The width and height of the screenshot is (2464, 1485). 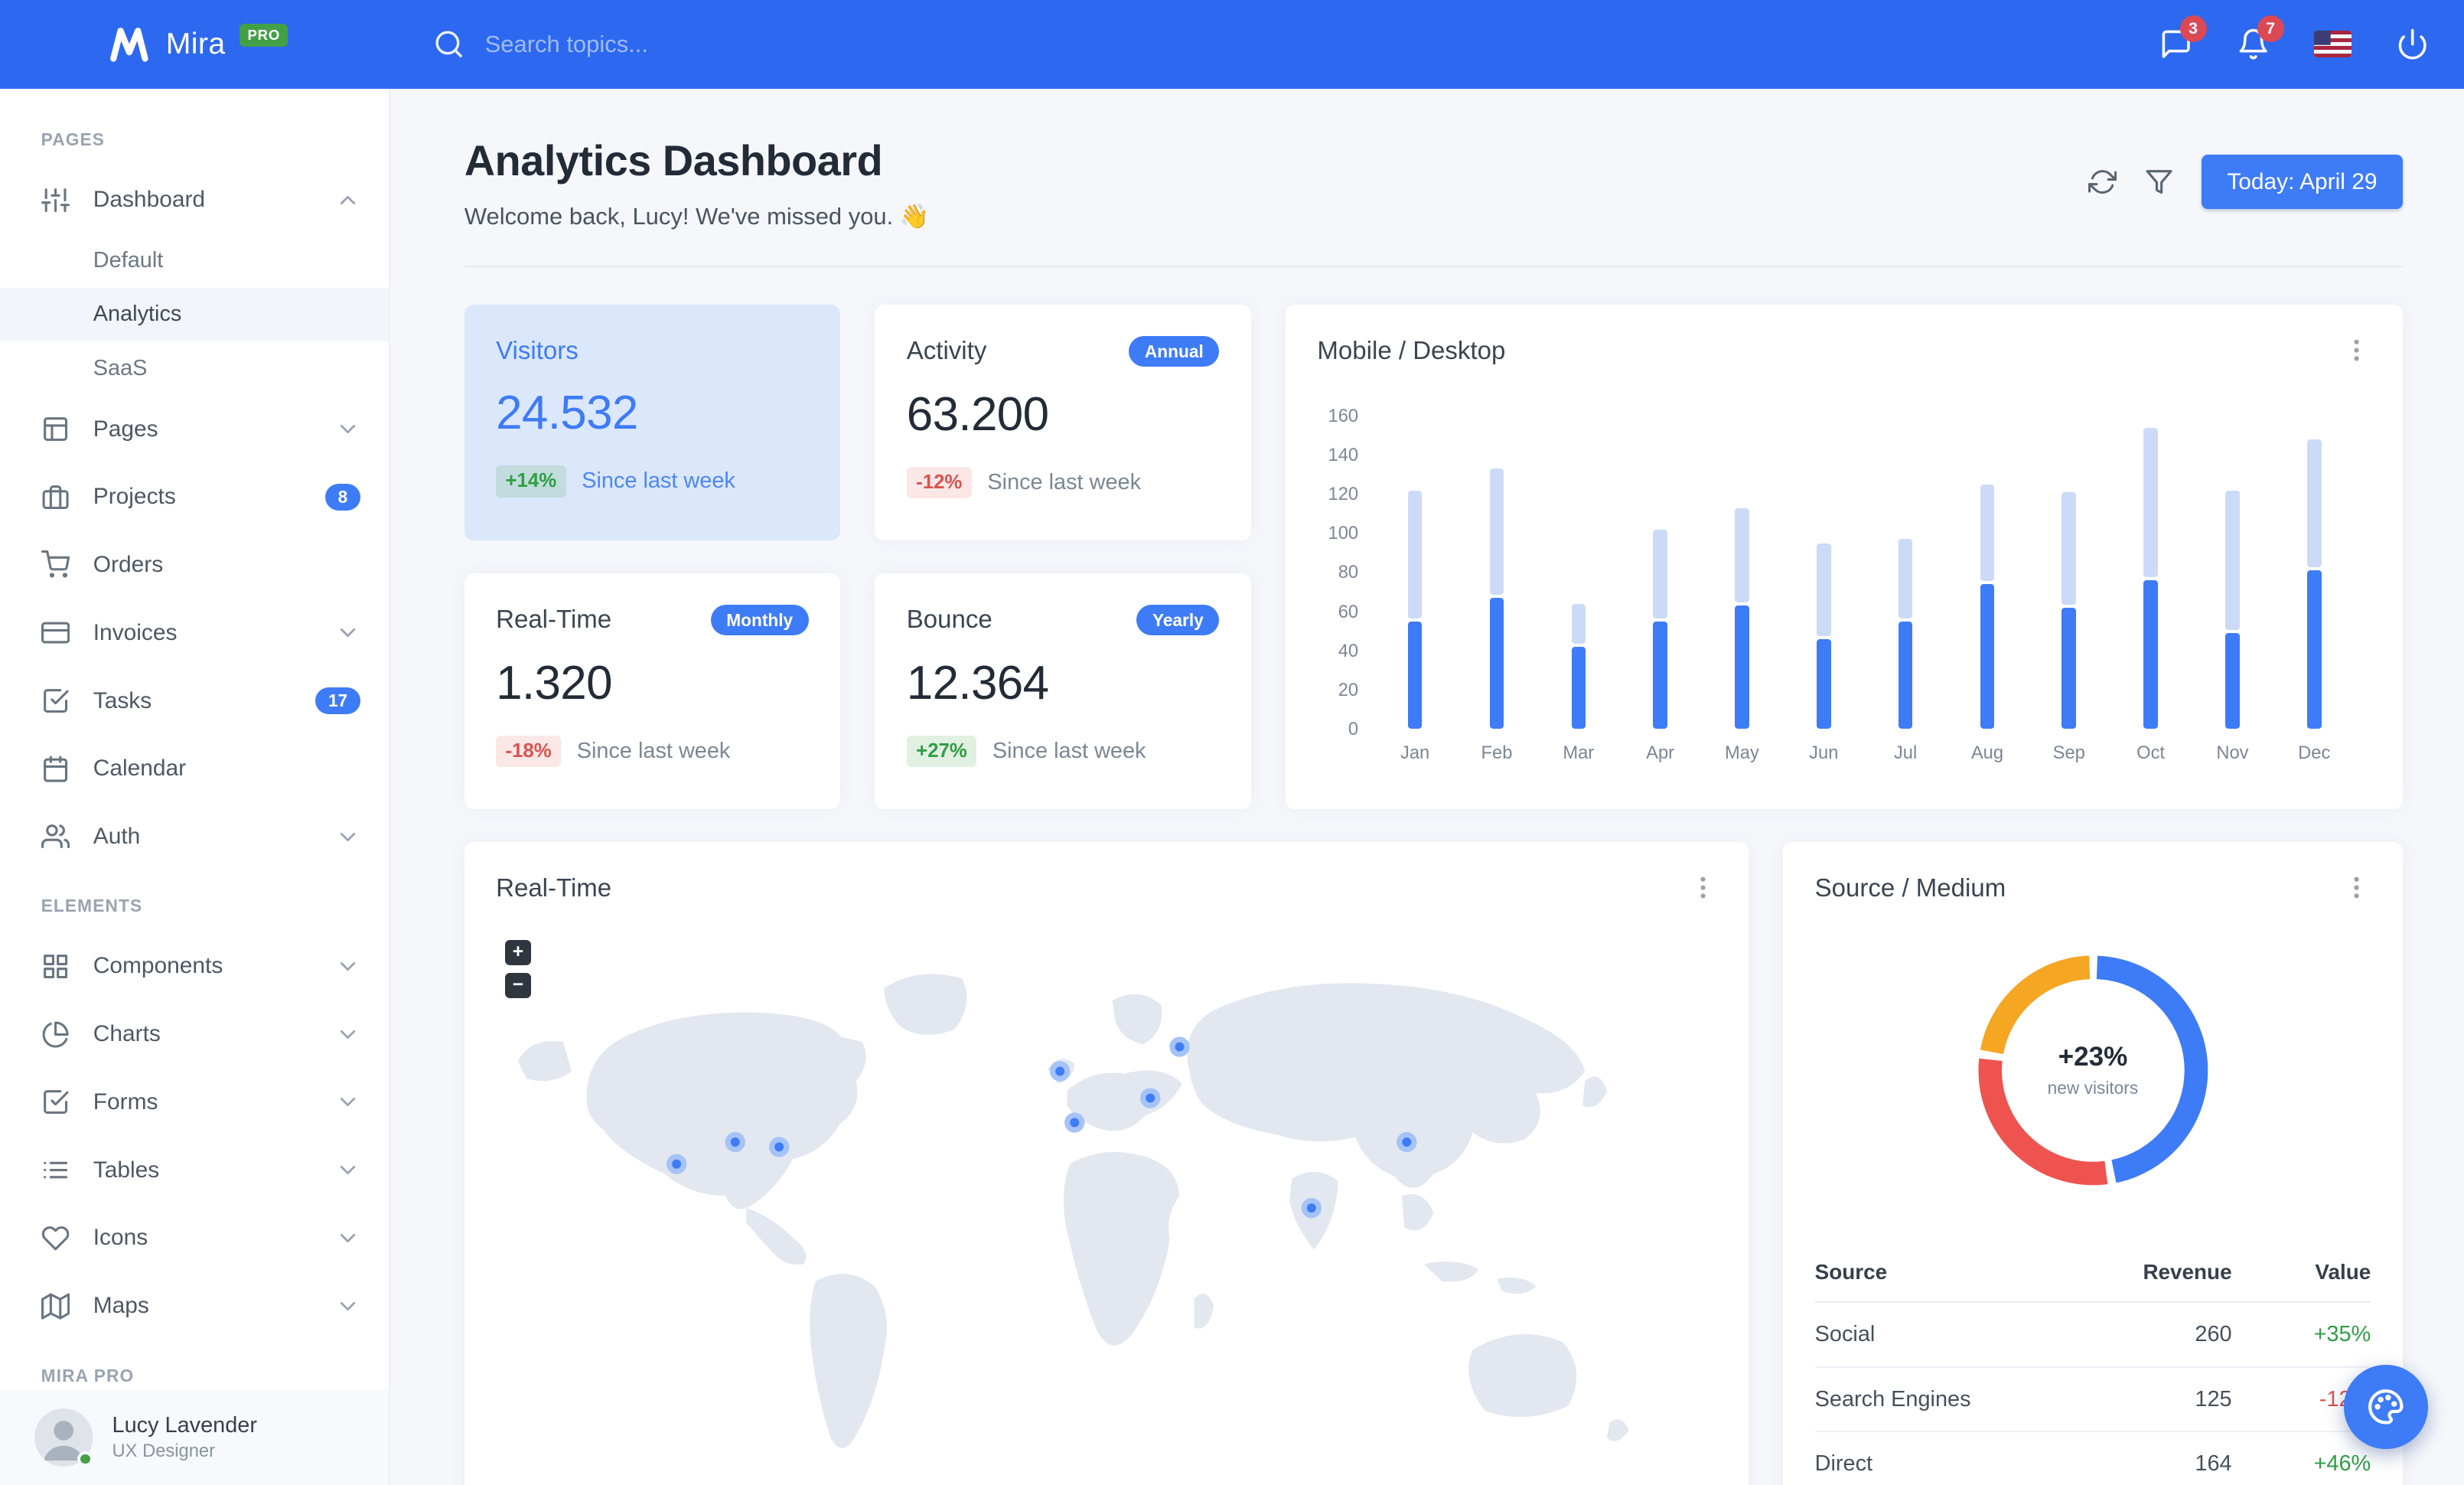 I want to click on x-tick-label: Jun, so click(x=1824, y=752).